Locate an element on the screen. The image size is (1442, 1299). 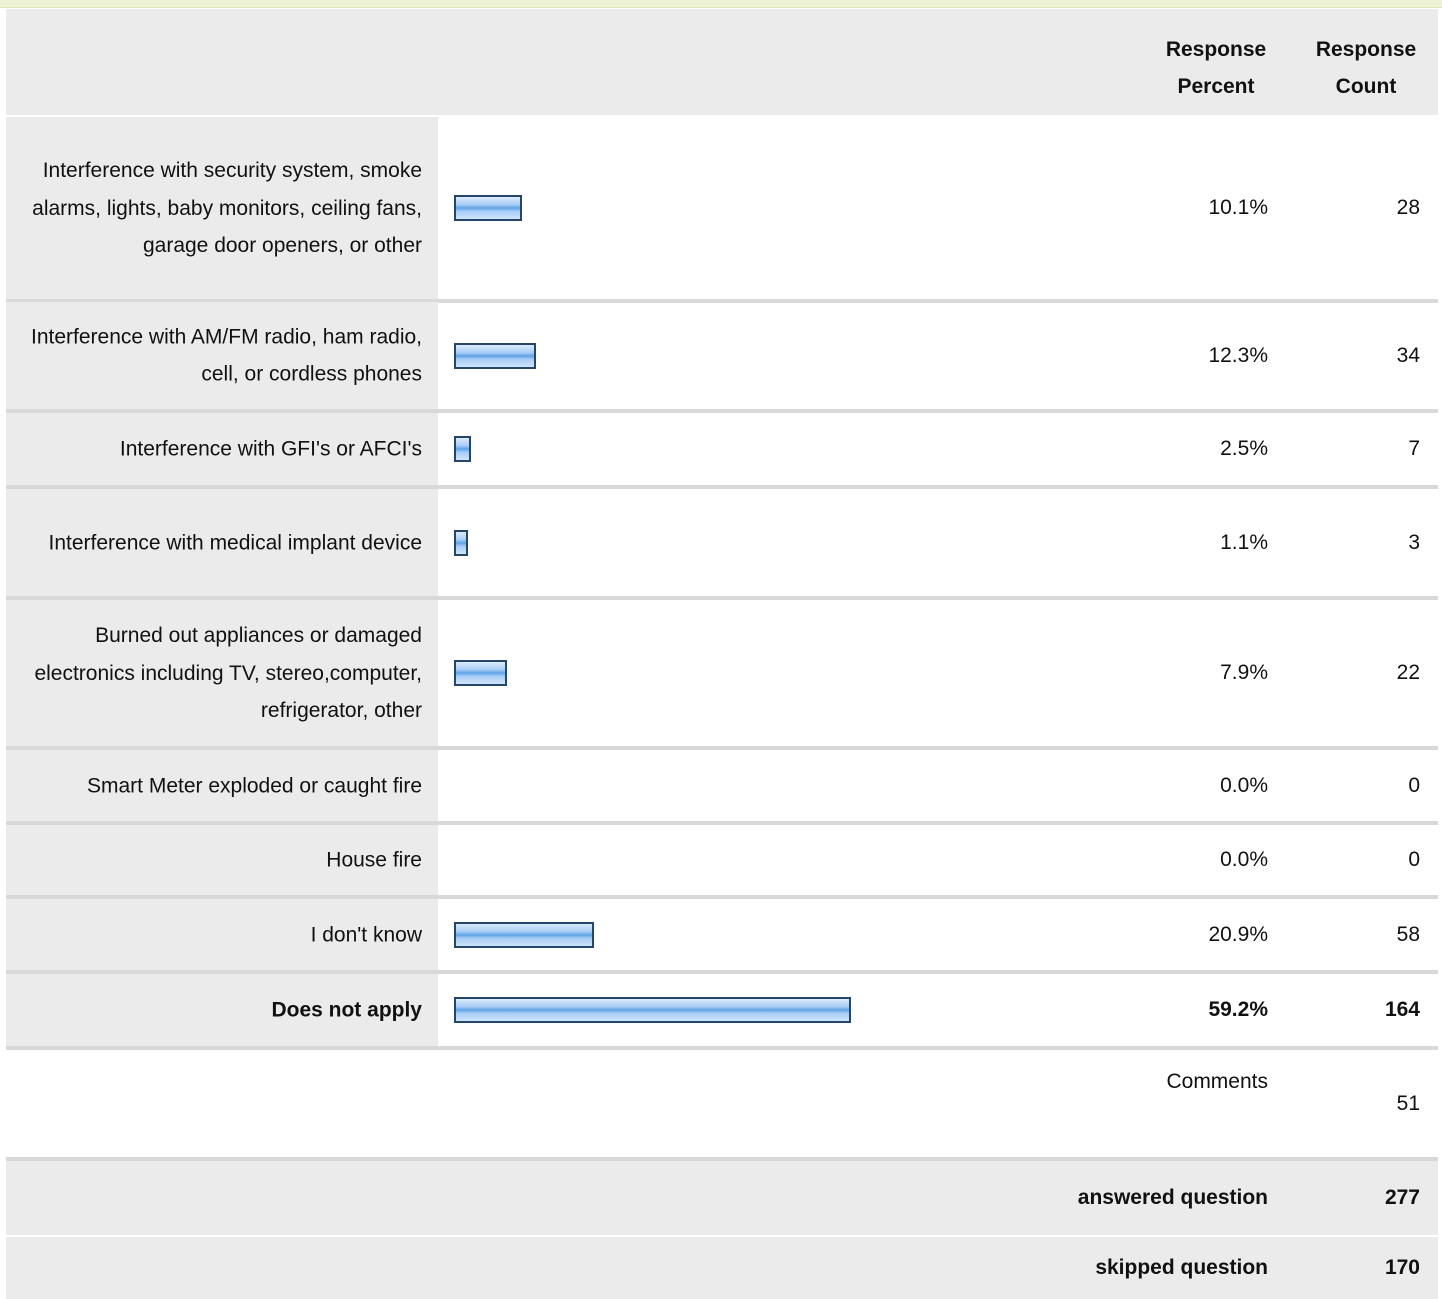
row-label-cell: House fire is located at coordinates (222, 860).